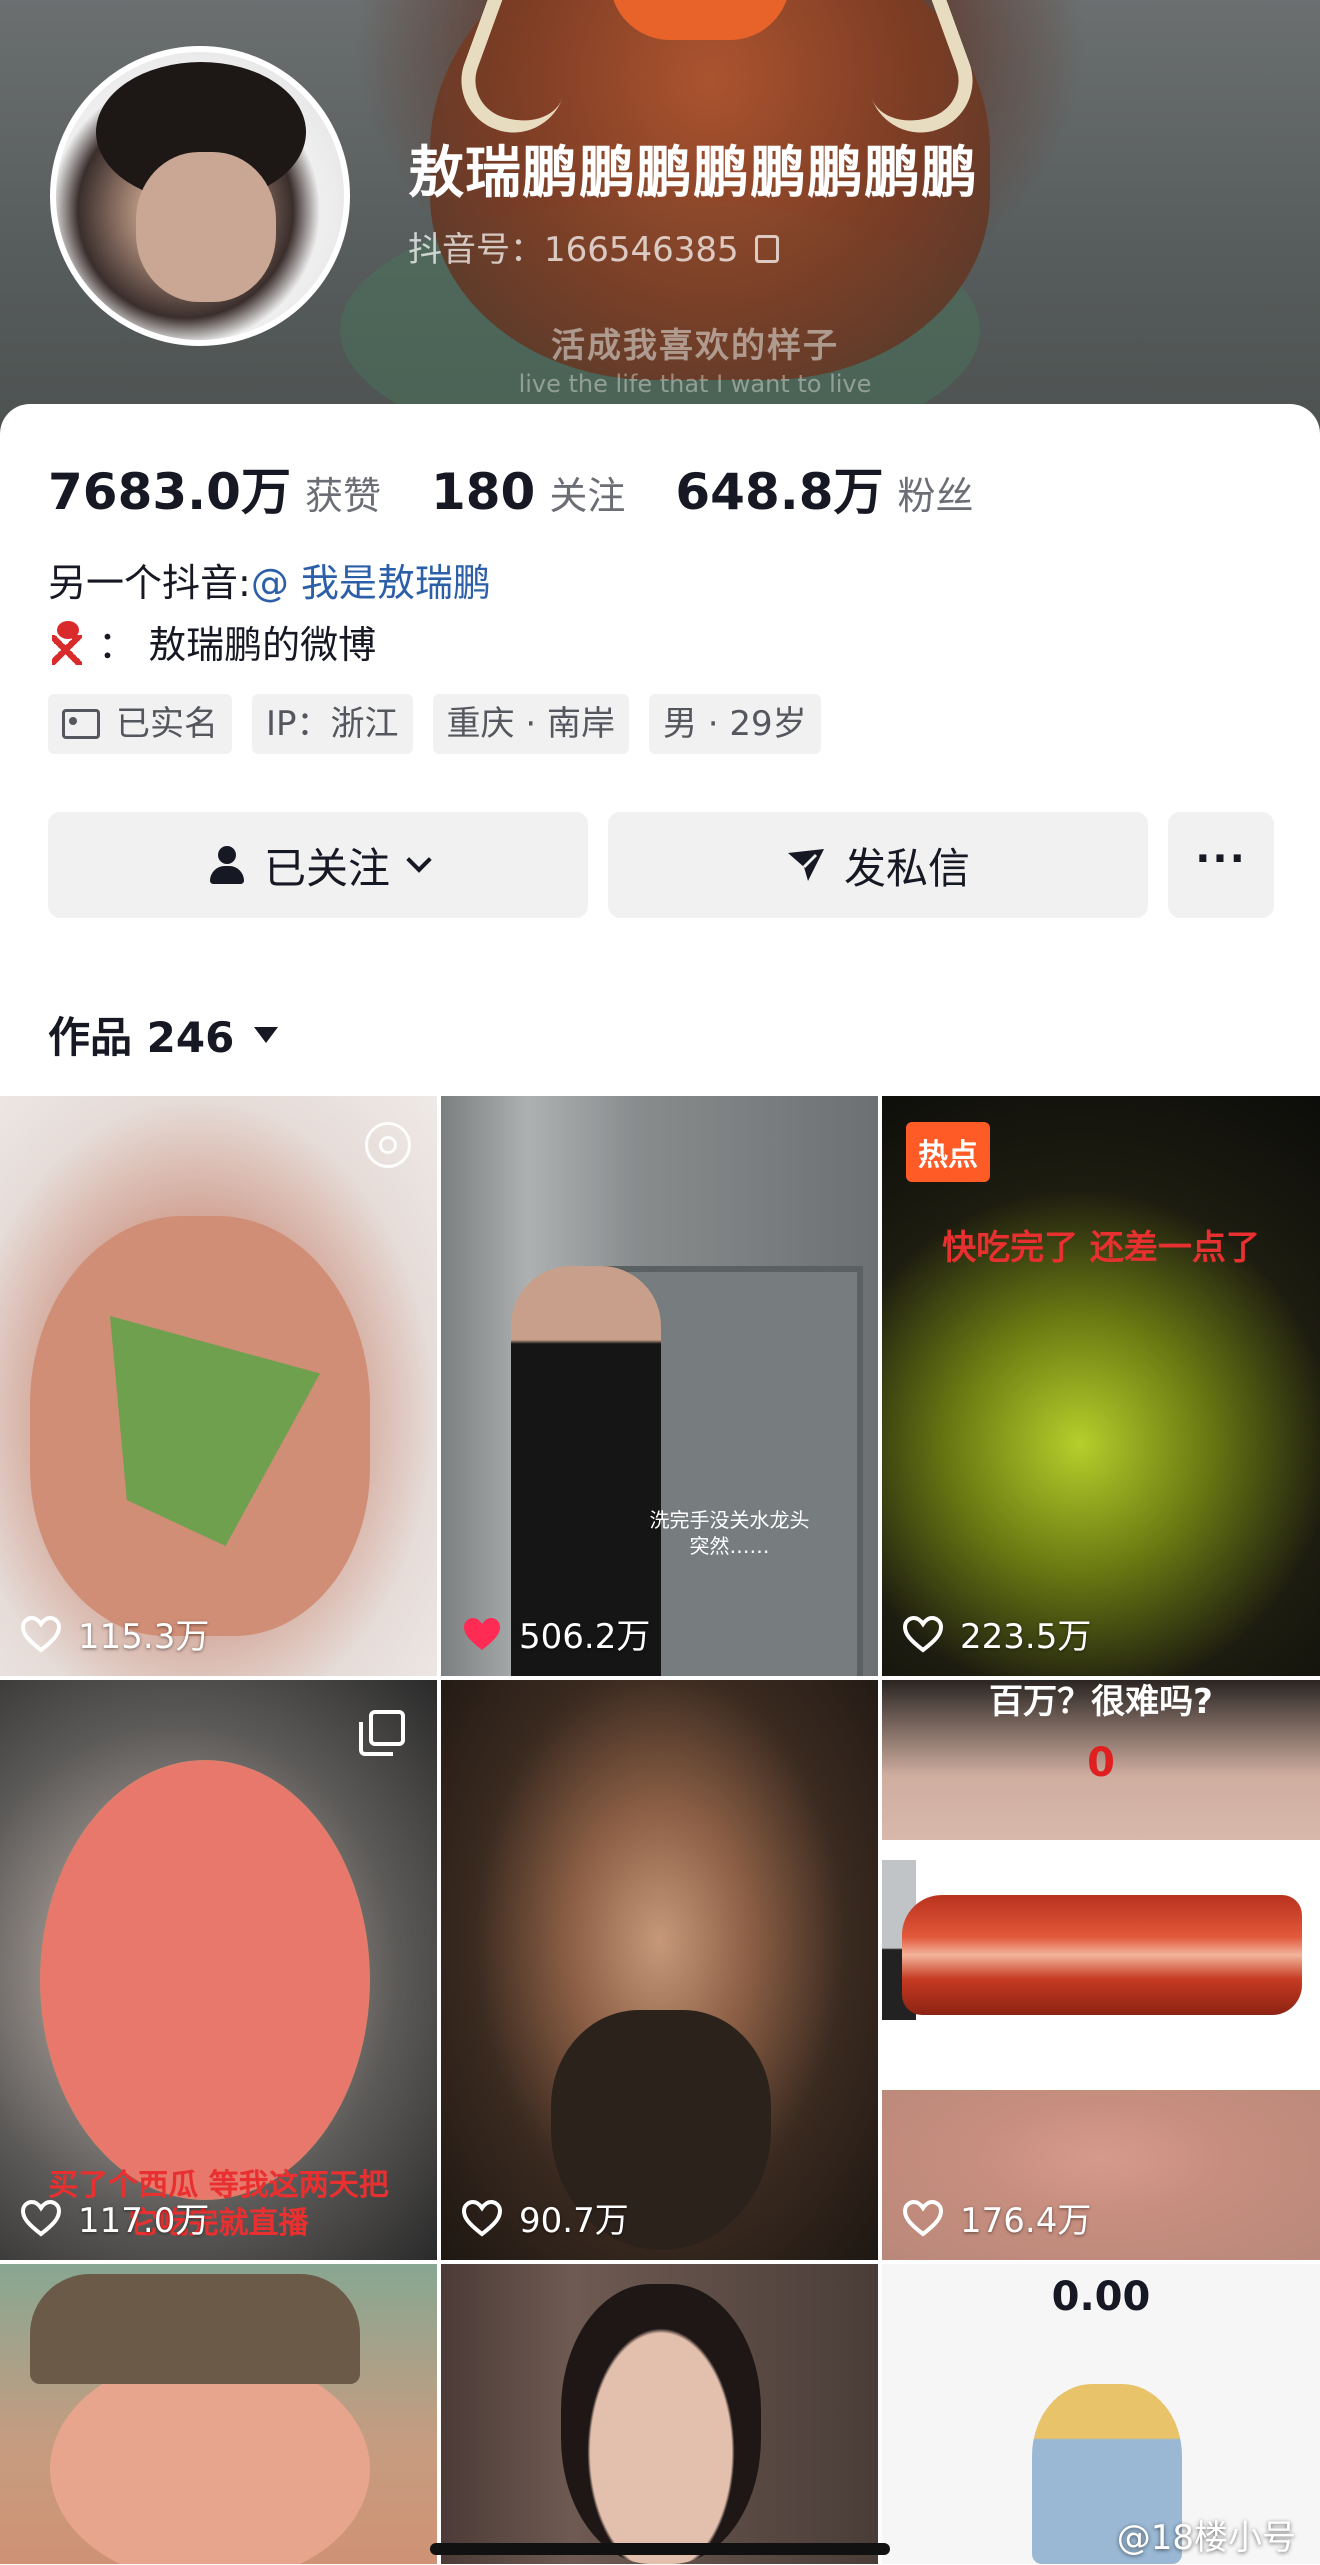 This screenshot has width=1320, height=2565. What do you see at coordinates (906, 868) in the screenshot?
I see `send-message-label: 发私信` at bounding box center [906, 868].